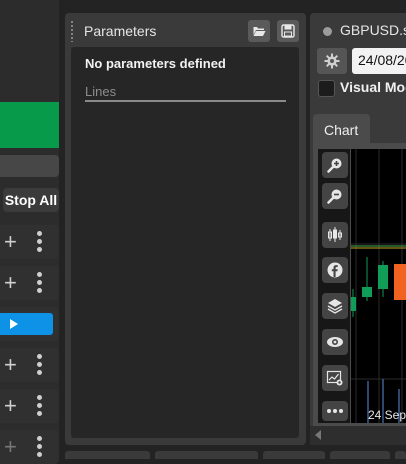 Image resolution: width=406 pixels, height=464 pixels. I want to click on facebook-share-button, so click(335, 270).